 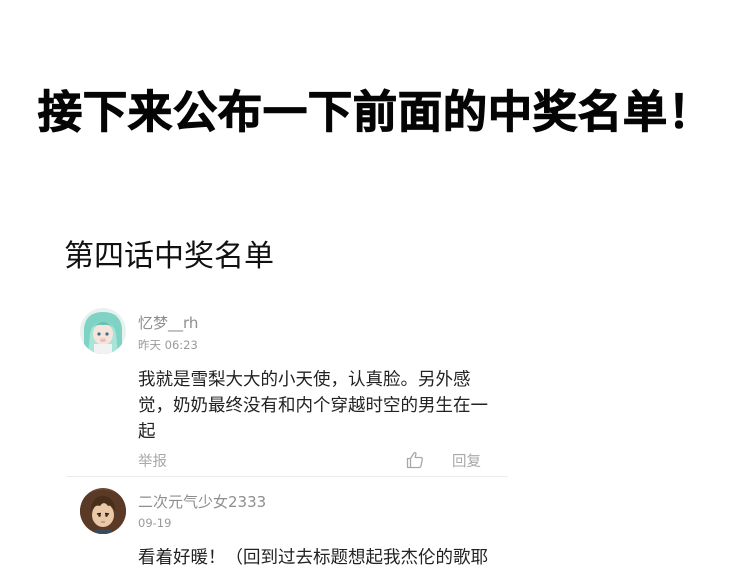 What do you see at coordinates (287, 461) in the screenshot?
I see `comment-actions: 举报 回复` at bounding box center [287, 461].